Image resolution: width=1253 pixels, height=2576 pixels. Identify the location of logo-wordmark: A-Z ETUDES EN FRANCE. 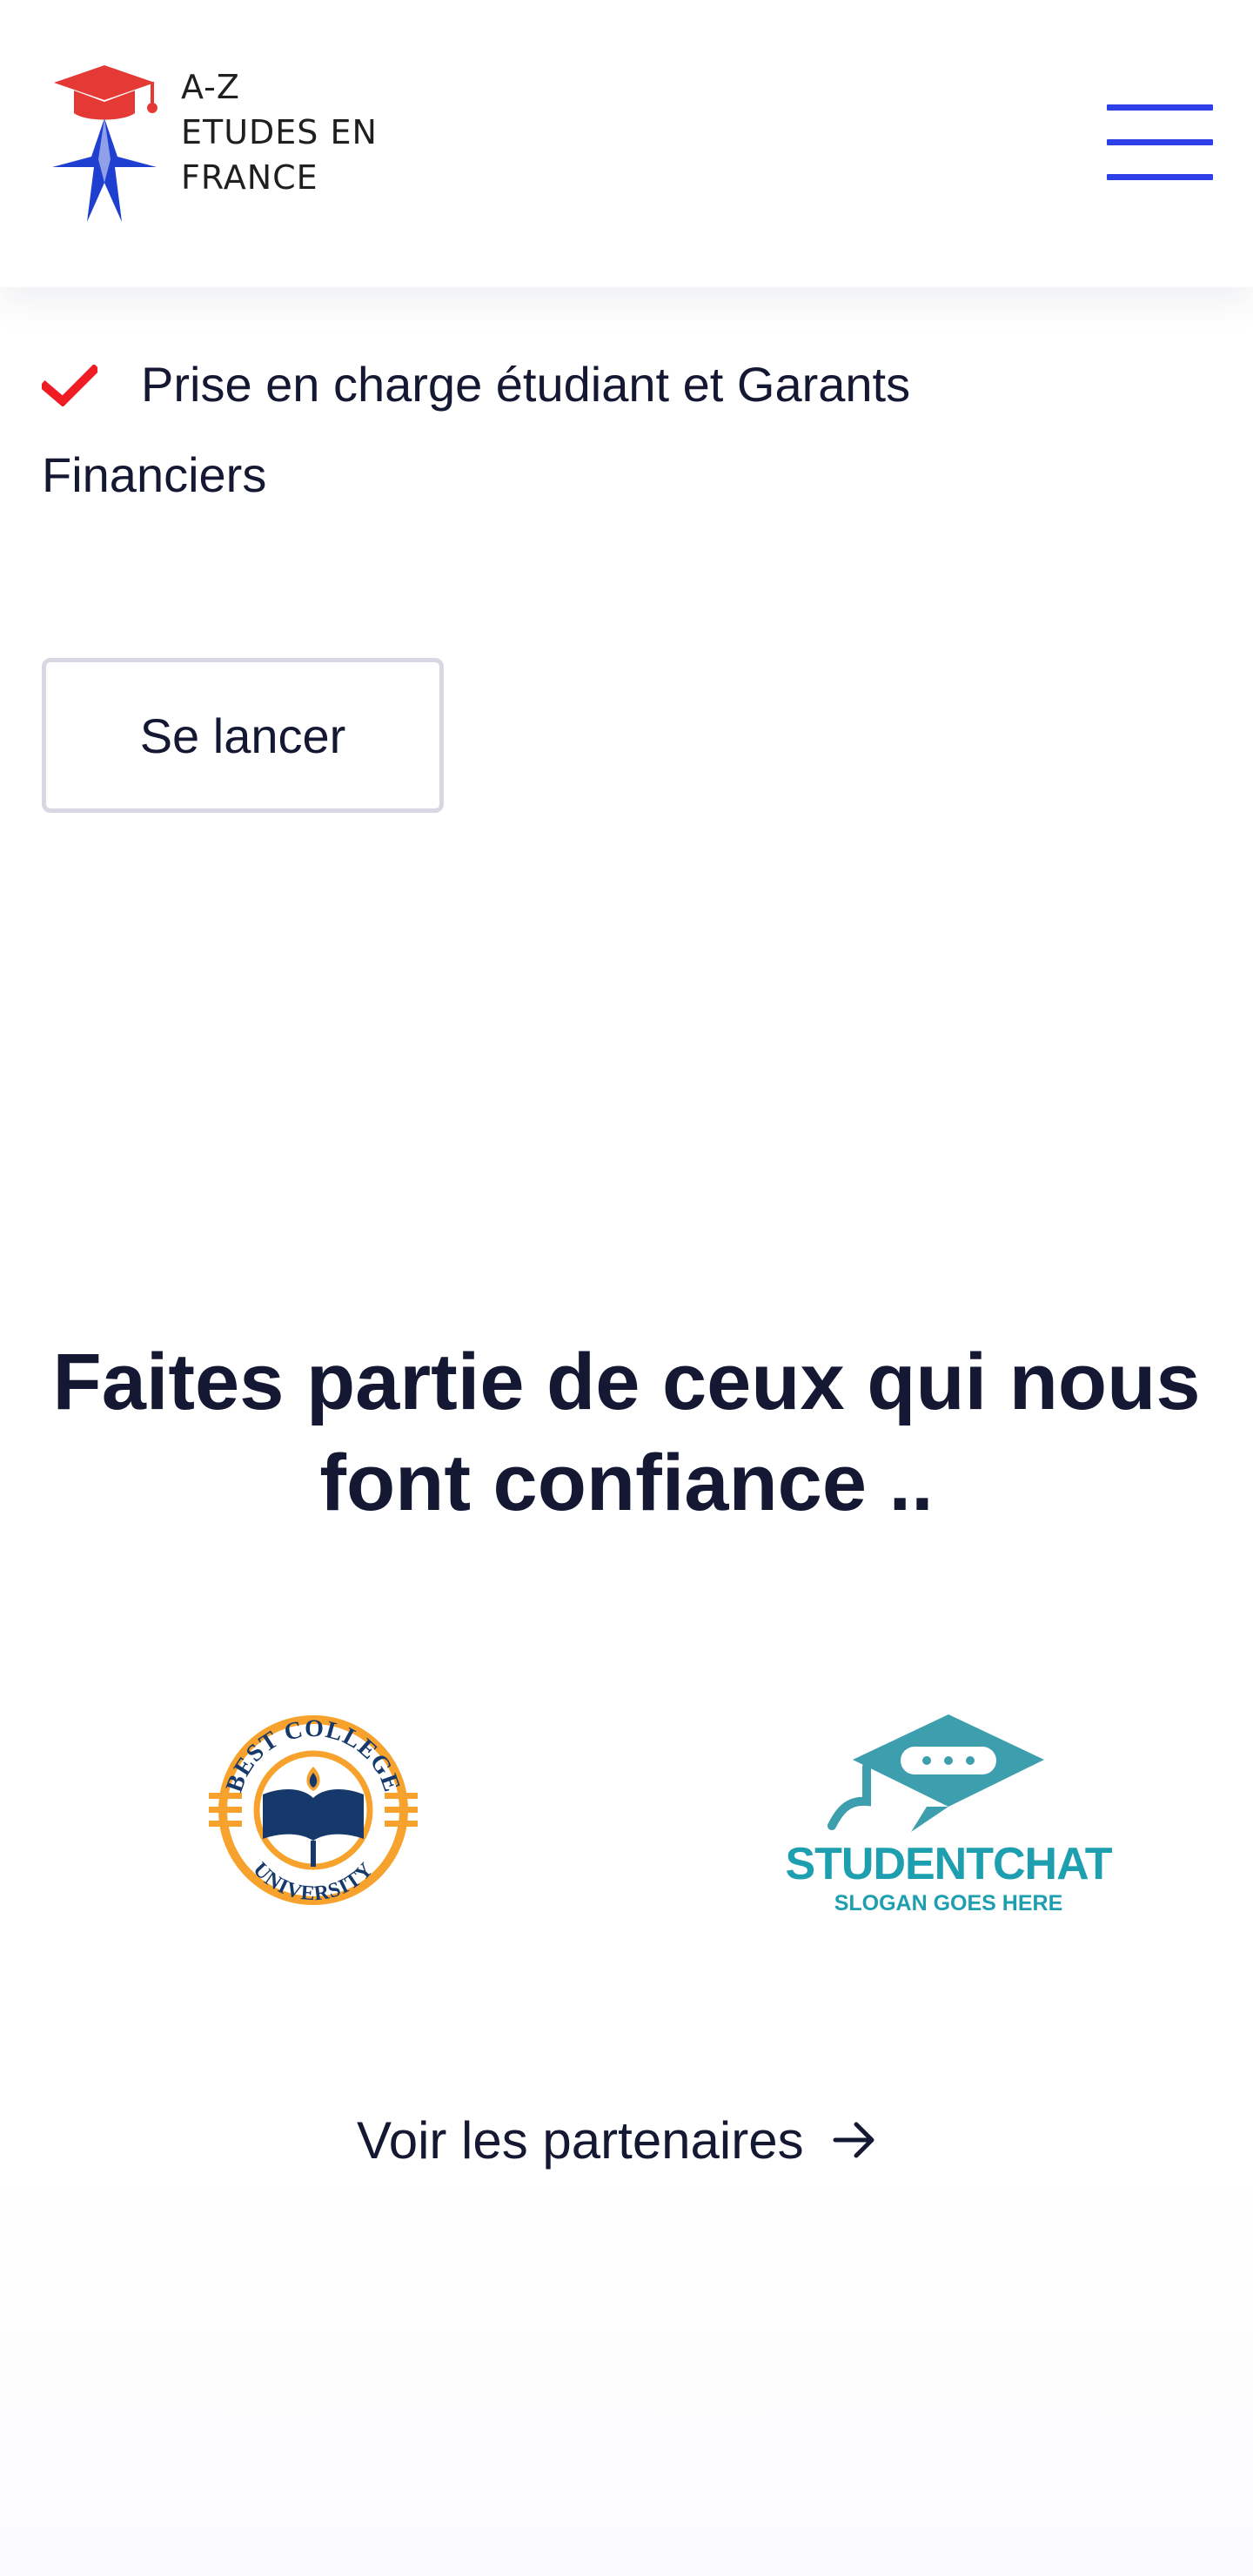
(311, 132).